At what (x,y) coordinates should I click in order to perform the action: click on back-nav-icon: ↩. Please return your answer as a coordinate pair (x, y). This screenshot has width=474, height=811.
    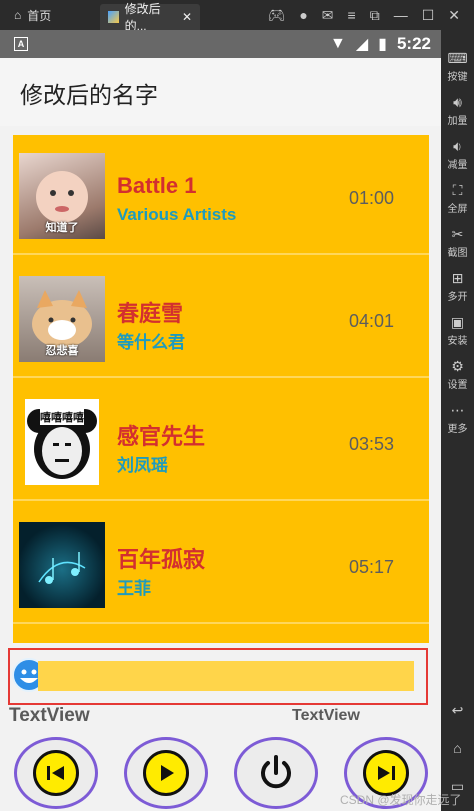
    Looking at the image, I should click on (457, 711).